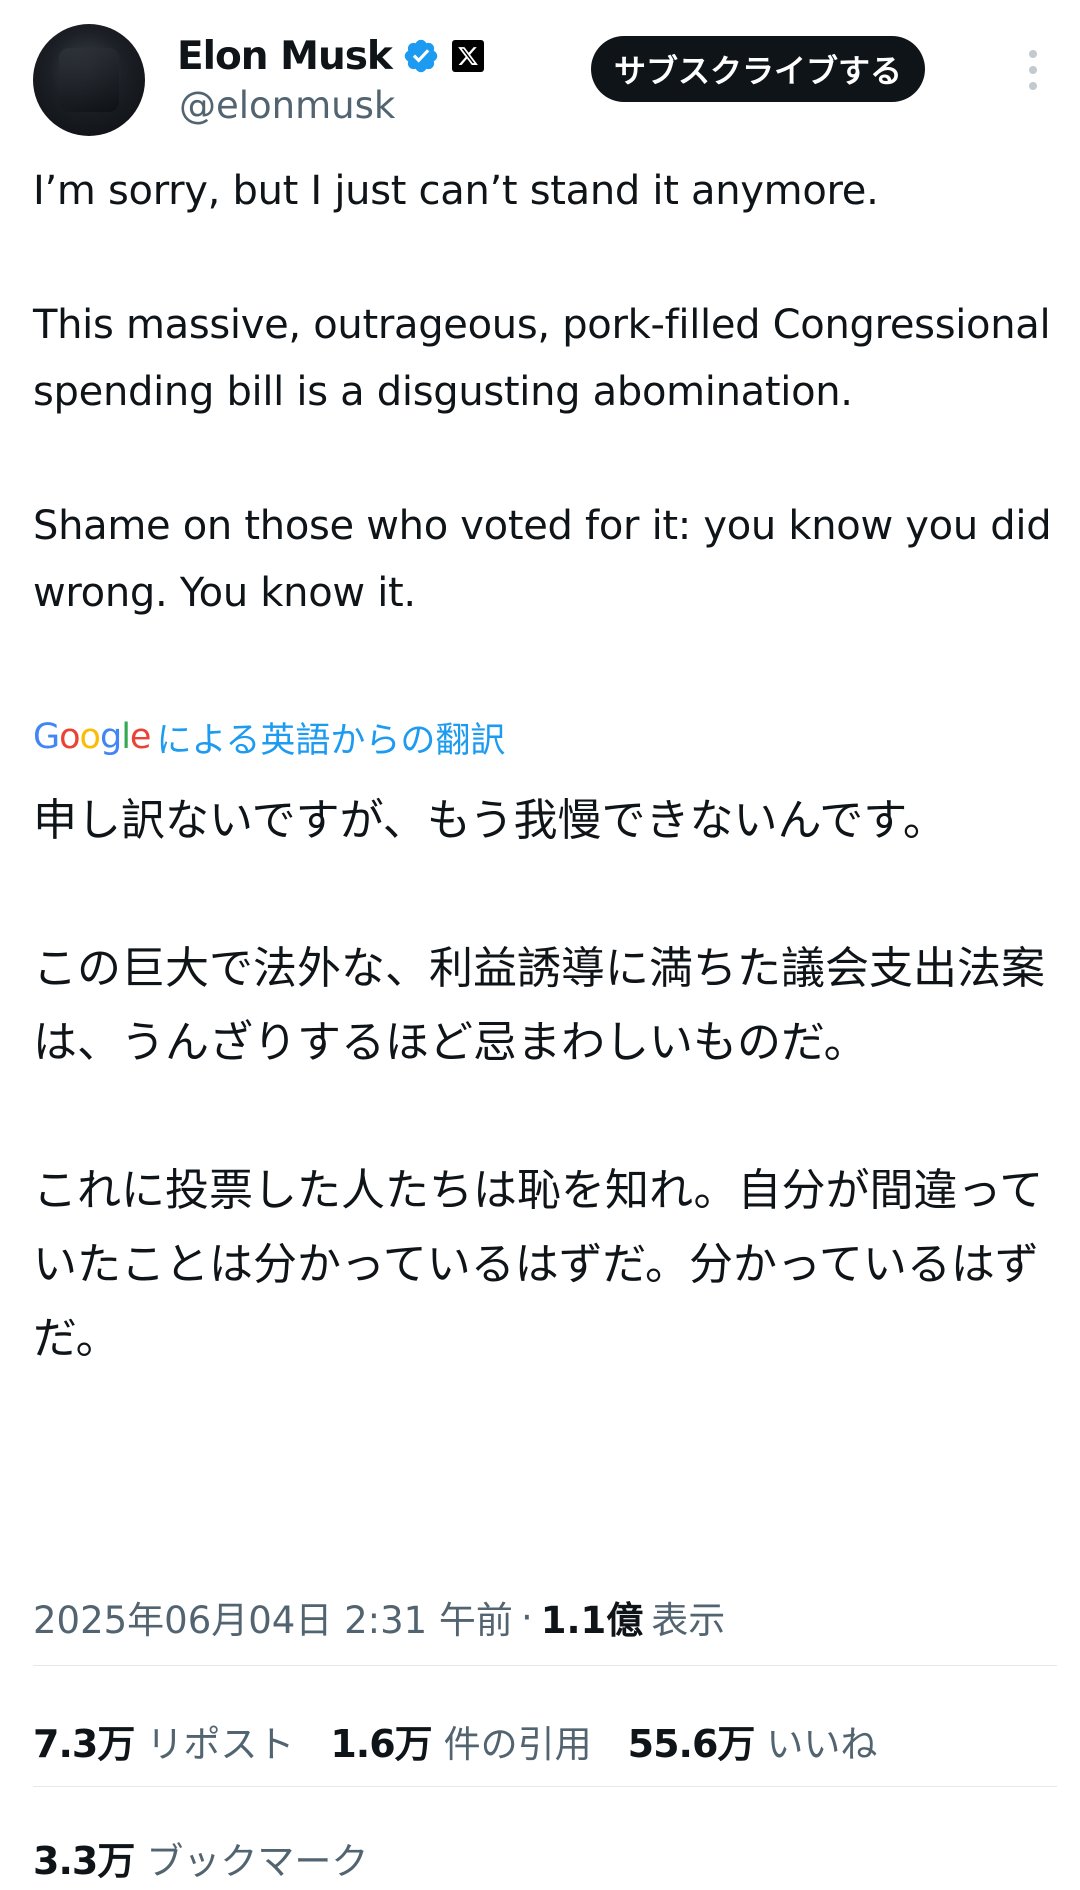  I want to click on subscribe-button: サブスクライブする, so click(758, 69).